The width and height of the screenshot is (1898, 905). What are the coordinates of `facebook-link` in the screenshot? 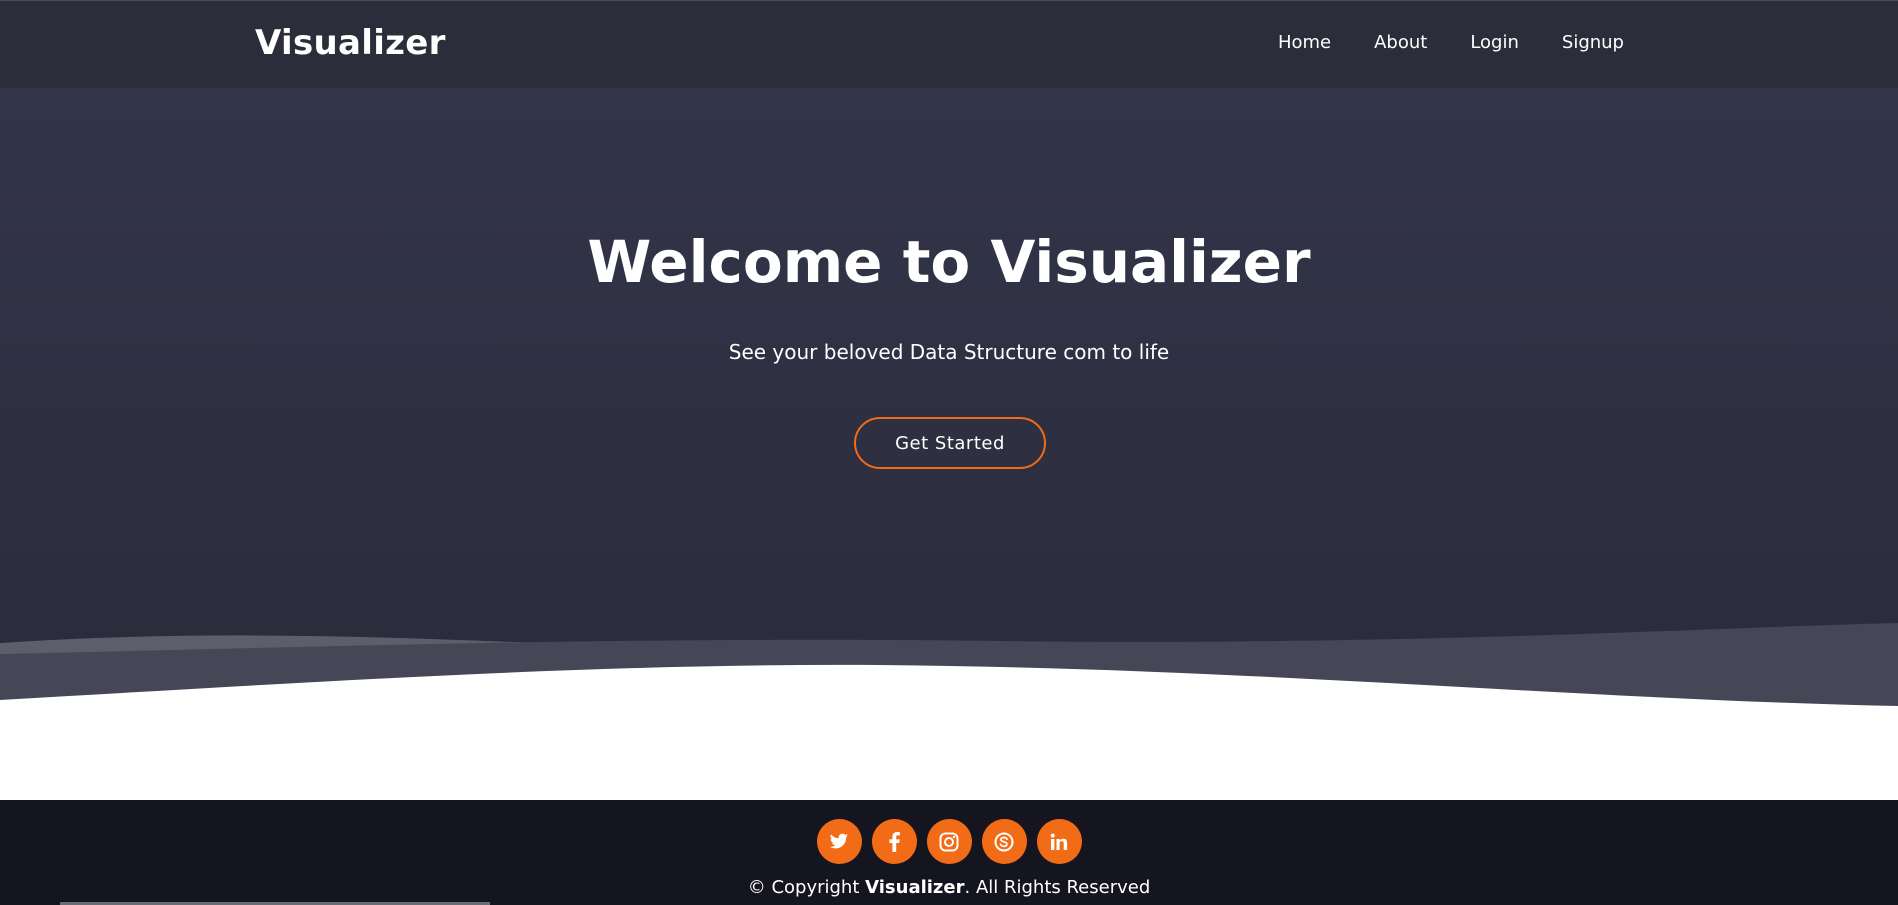 It's located at (894, 841).